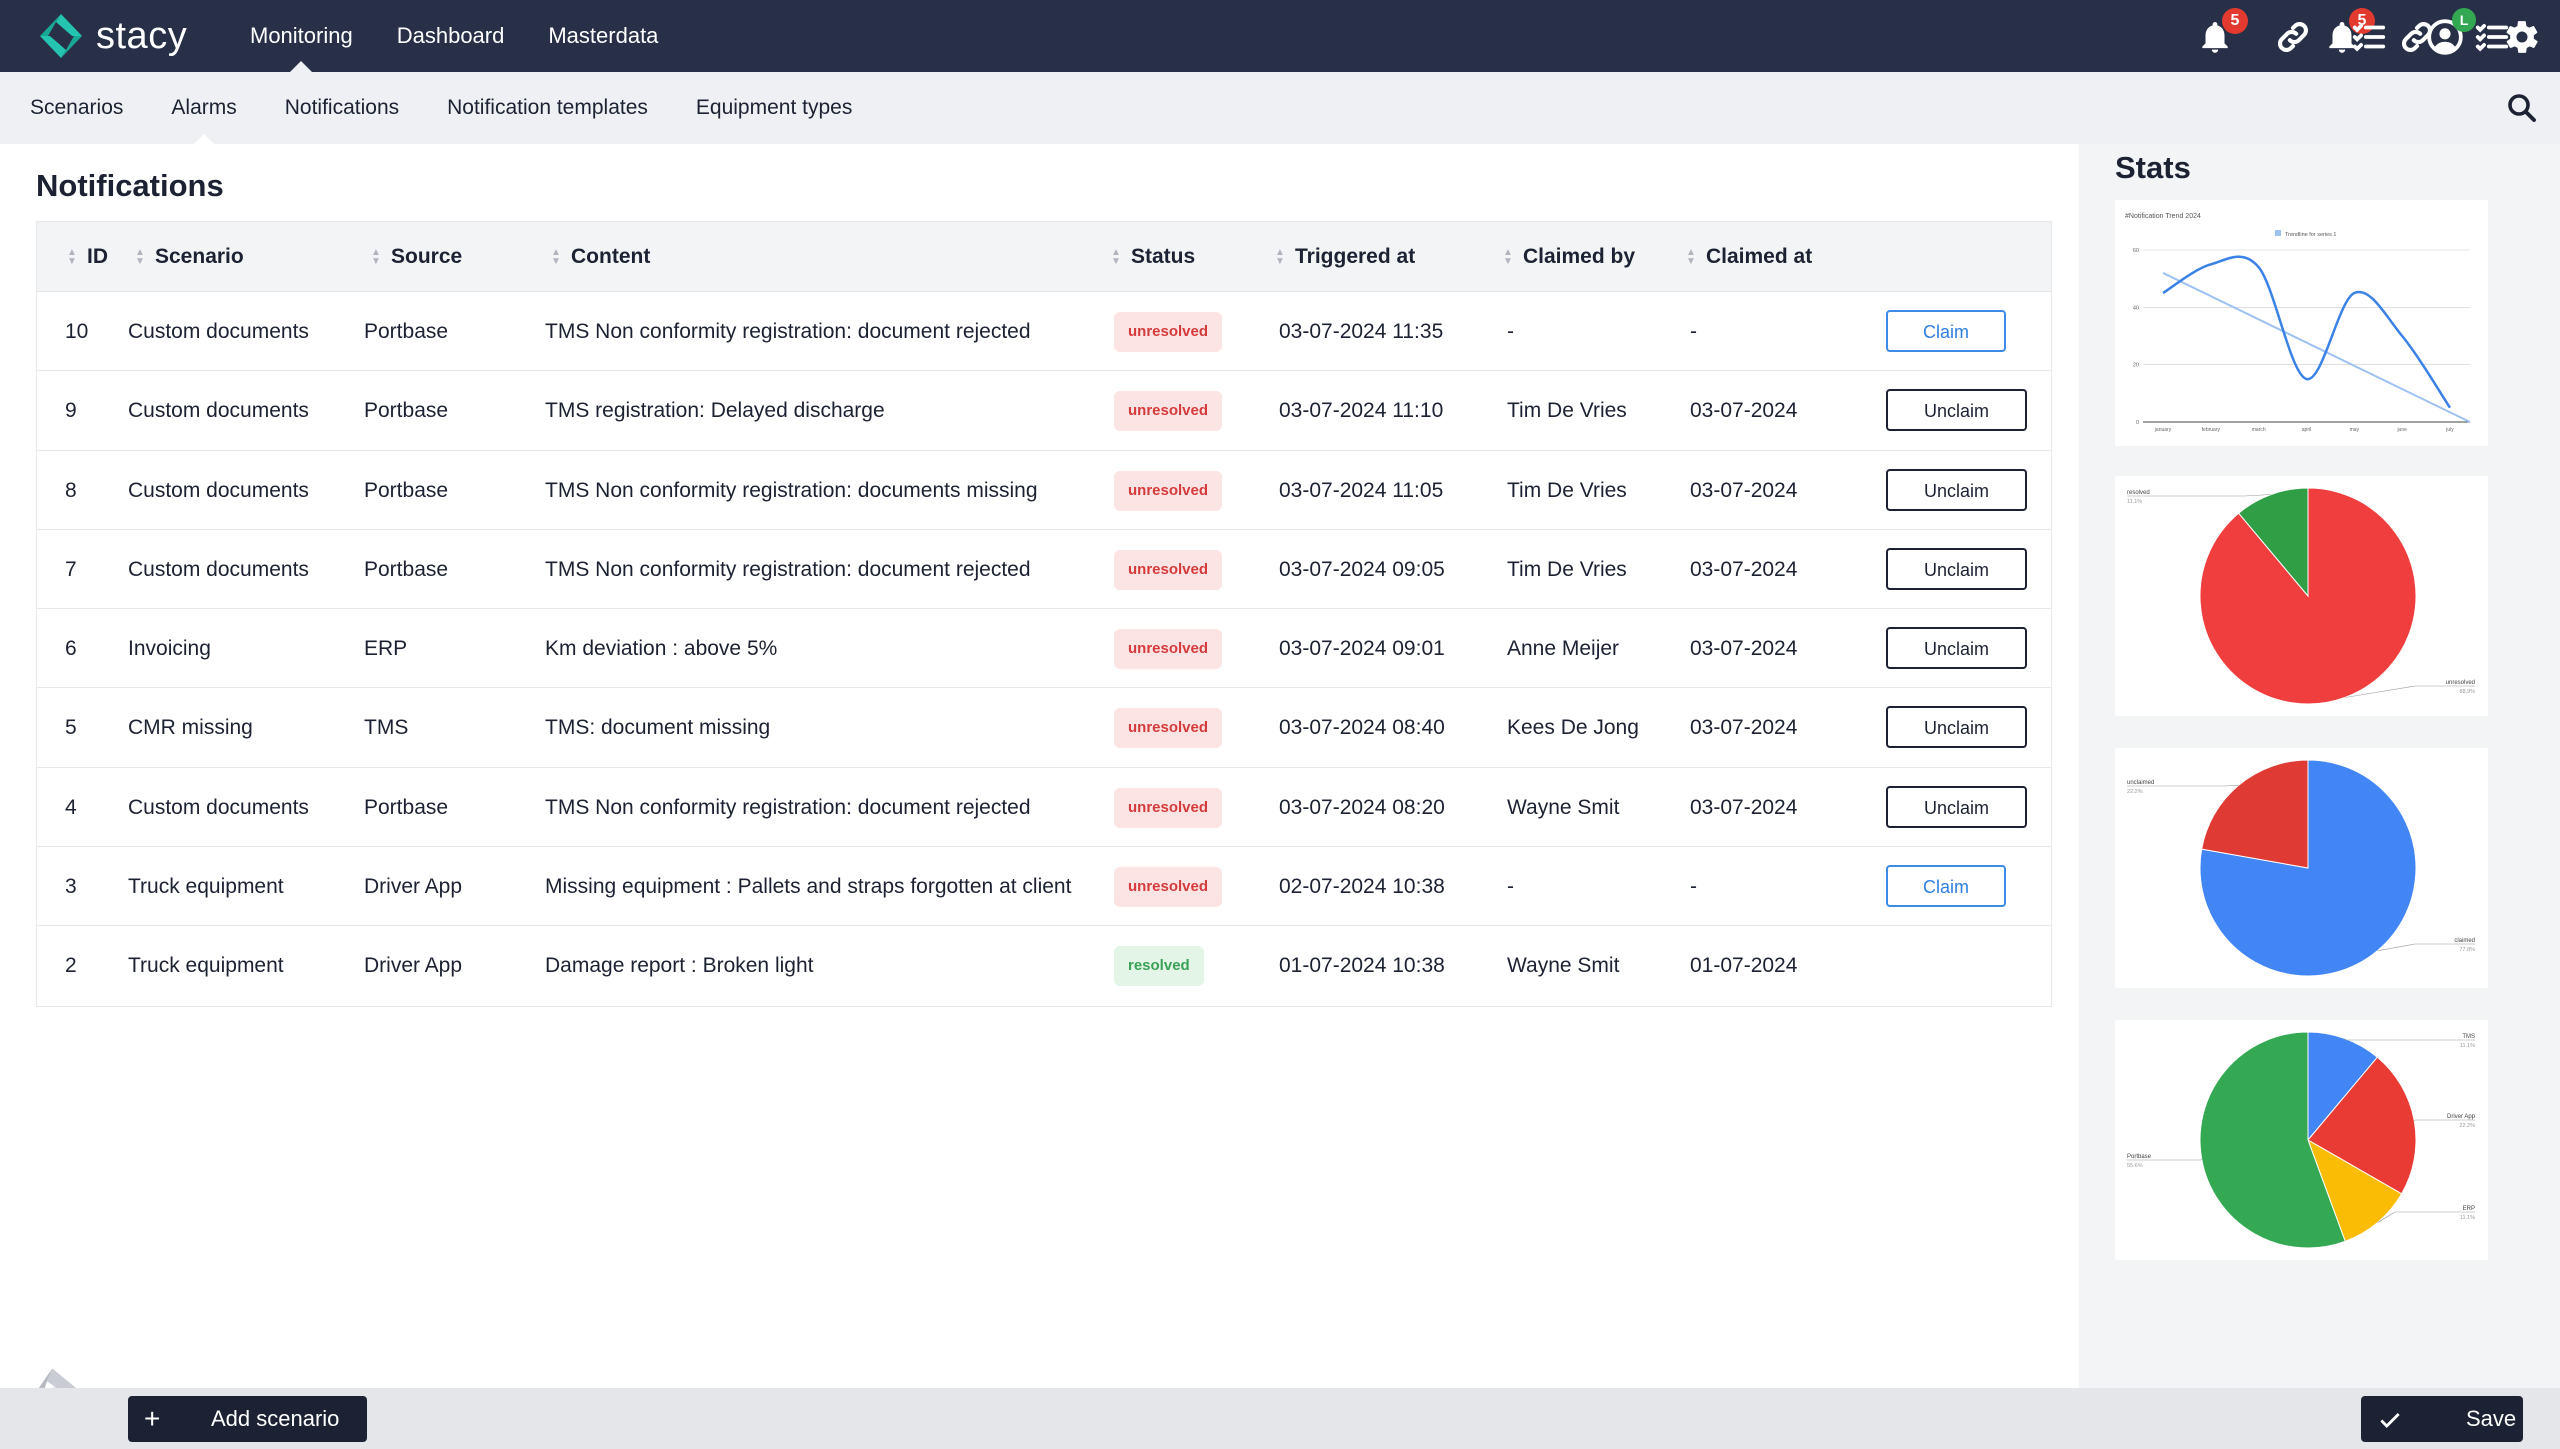  Describe the element at coordinates (1362, 807) in the screenshot. I see `cell-triggered: 03-07-2024 08:20` at that location.